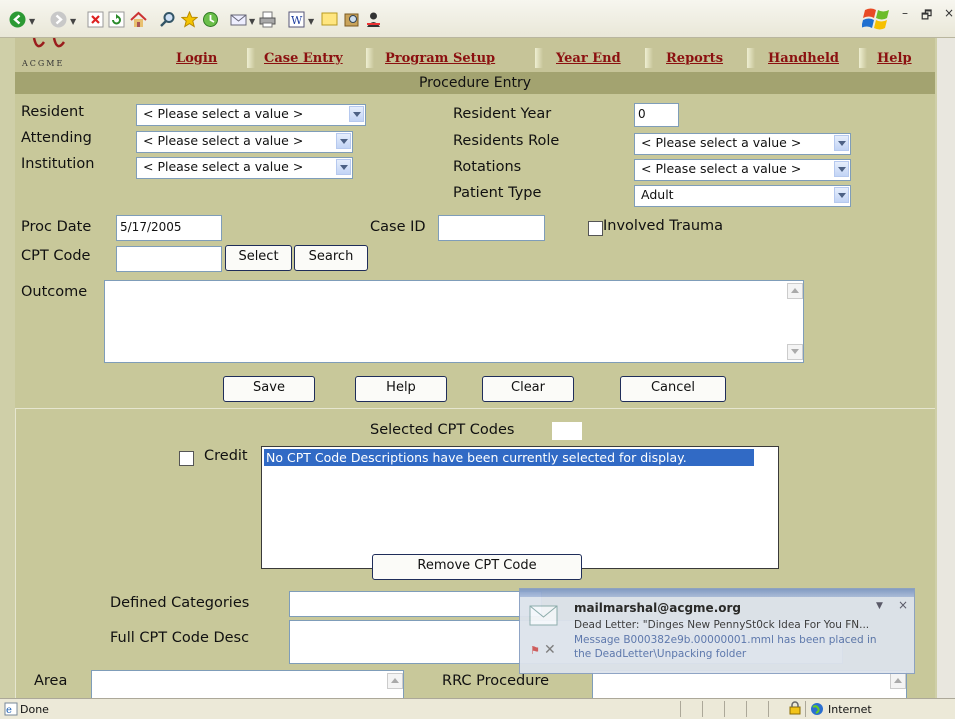 The image size is (955, 719). I want to click on resident-label: Resident, so click(52, 112).